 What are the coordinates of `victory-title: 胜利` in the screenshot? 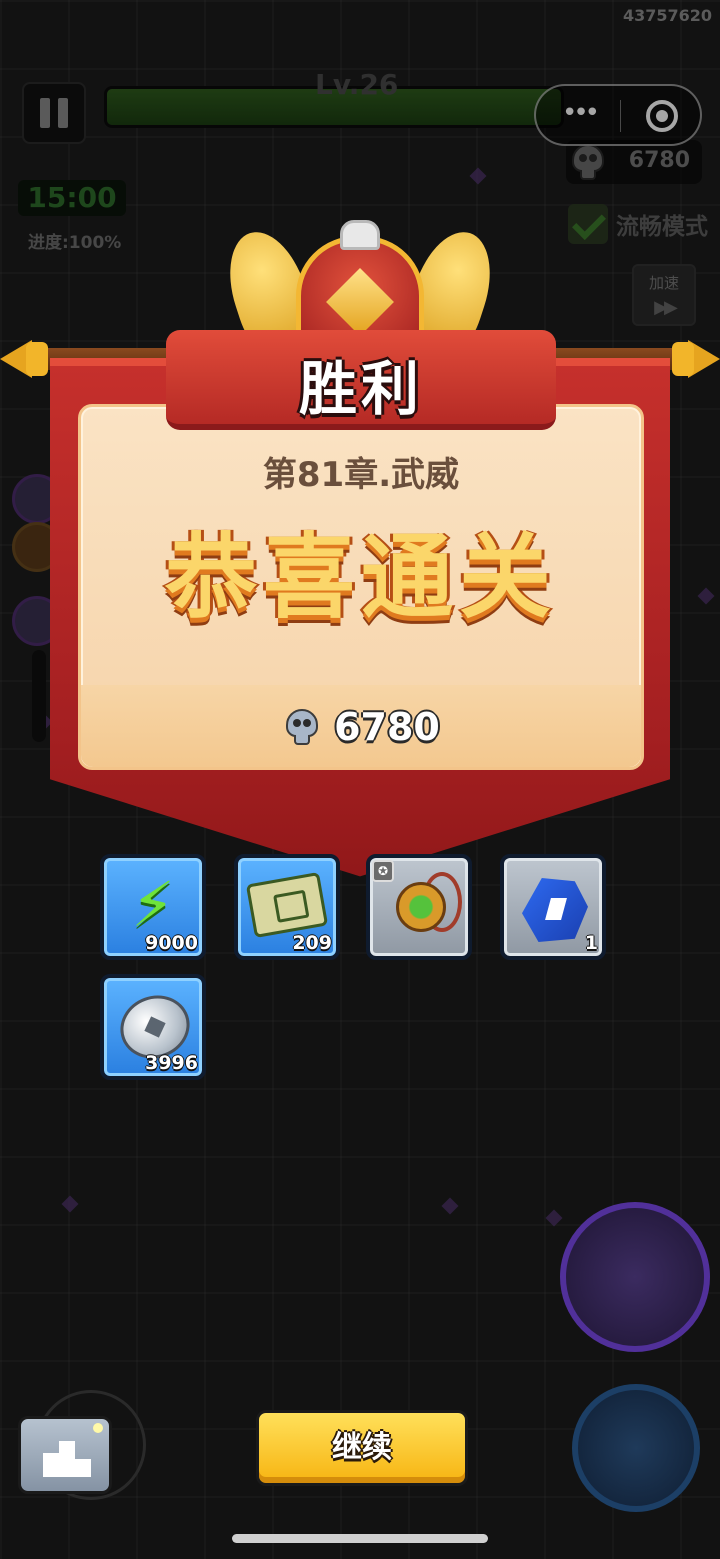 It's located at (360, 389).